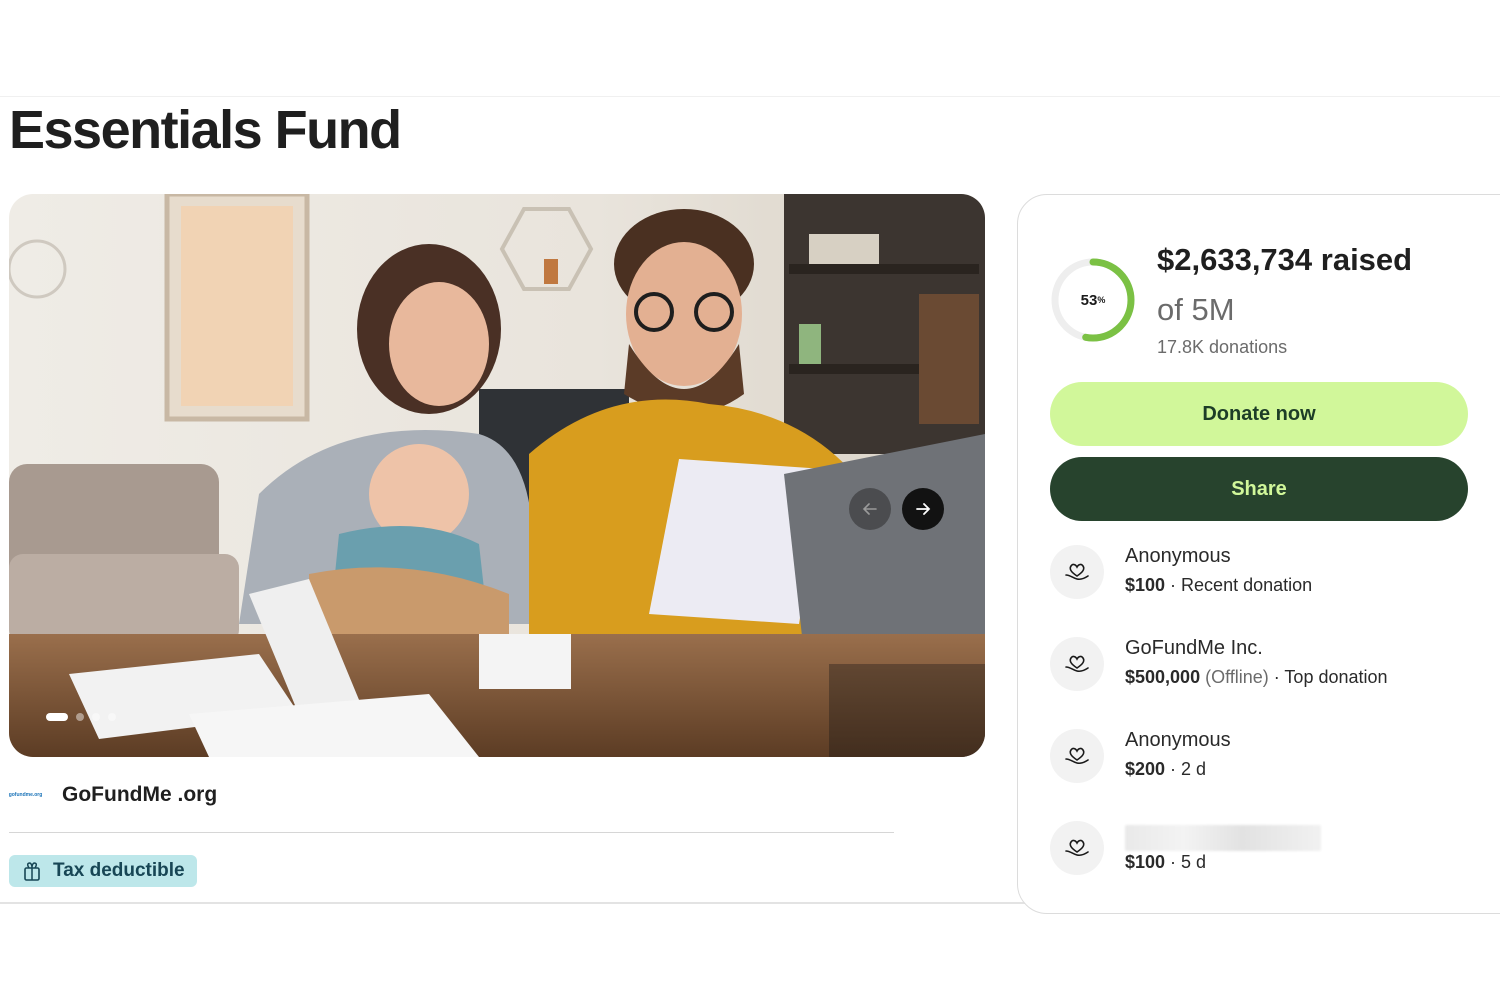  I want to click on donor-item: $100 · 5 d, so click(1260, 851).